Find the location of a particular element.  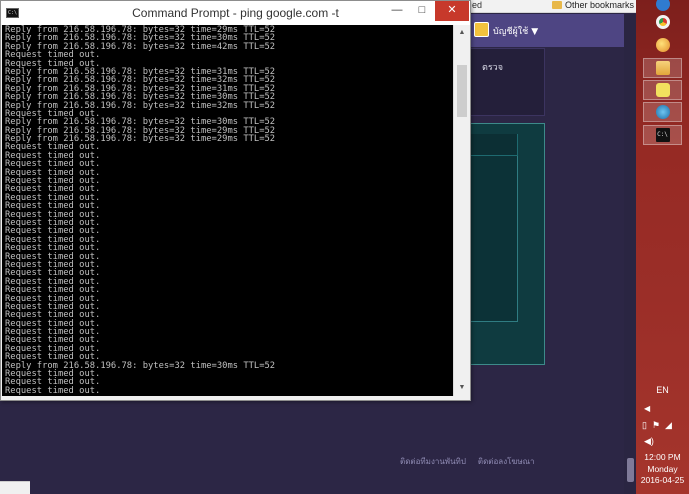

account-label: บัญชีผู้ใช้ is located at coordinates (511, 32).